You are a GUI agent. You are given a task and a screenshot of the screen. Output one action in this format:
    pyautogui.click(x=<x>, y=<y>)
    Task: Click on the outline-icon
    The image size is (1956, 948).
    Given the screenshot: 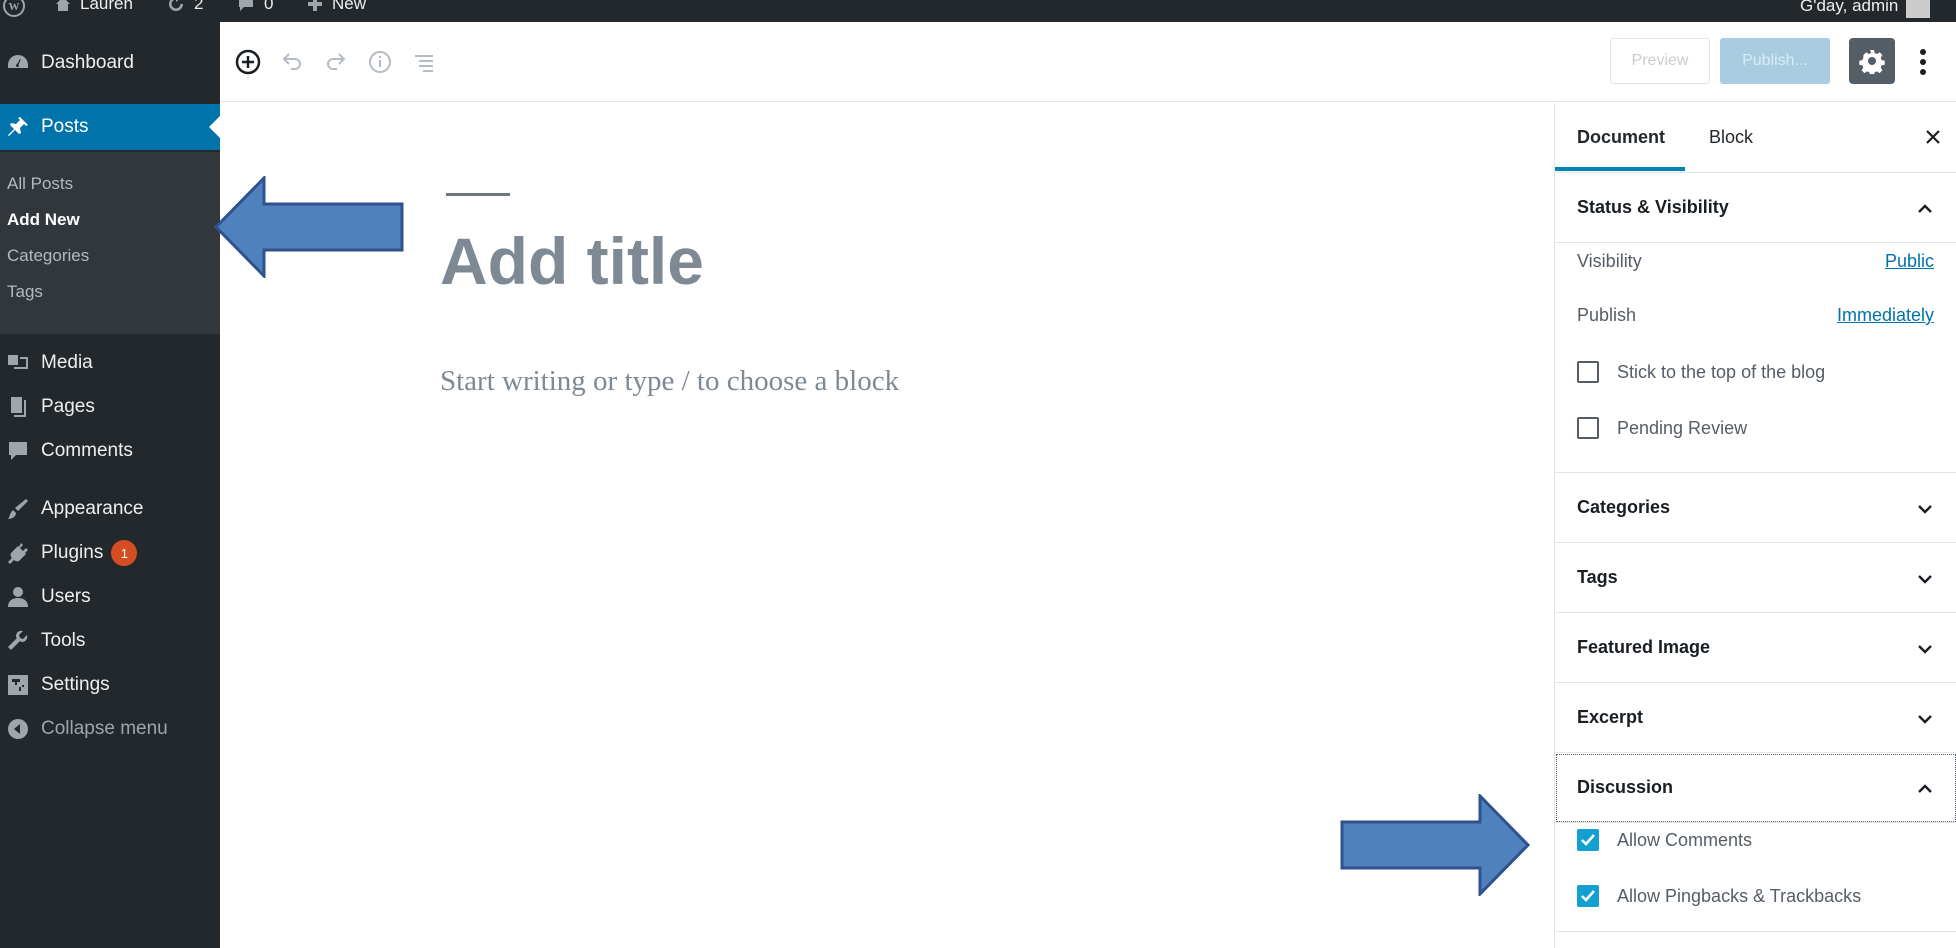 What is the action you would take?
    pyautogui.click(x=424, y=62)
    